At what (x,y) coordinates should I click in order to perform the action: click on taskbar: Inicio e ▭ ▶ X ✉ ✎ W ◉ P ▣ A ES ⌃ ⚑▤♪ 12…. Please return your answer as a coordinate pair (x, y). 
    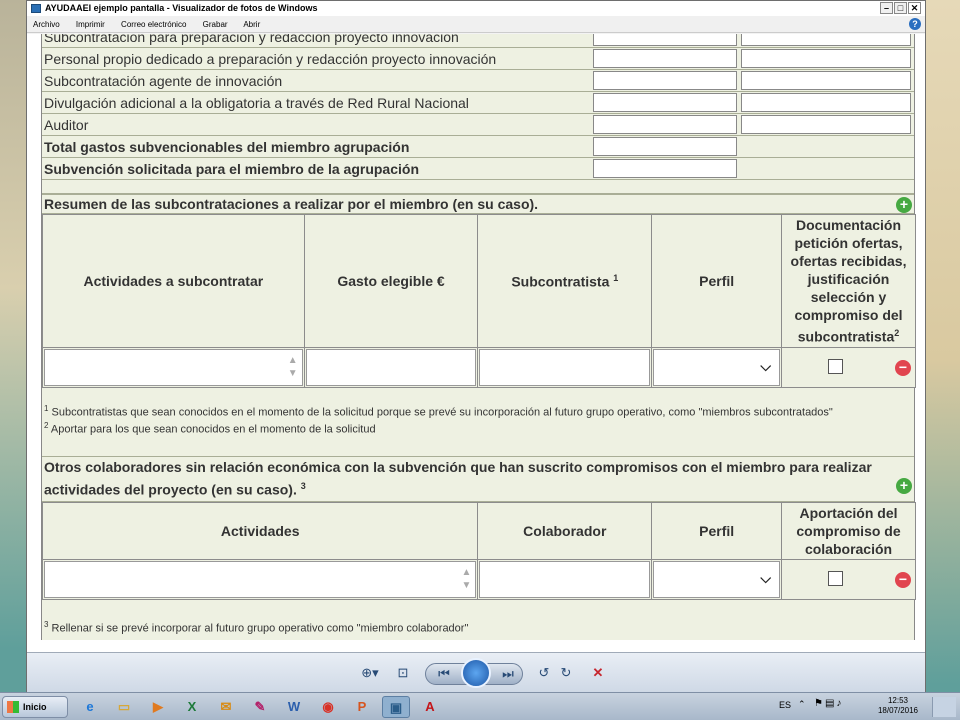
    Looking at the image, I should click on (480, 706).